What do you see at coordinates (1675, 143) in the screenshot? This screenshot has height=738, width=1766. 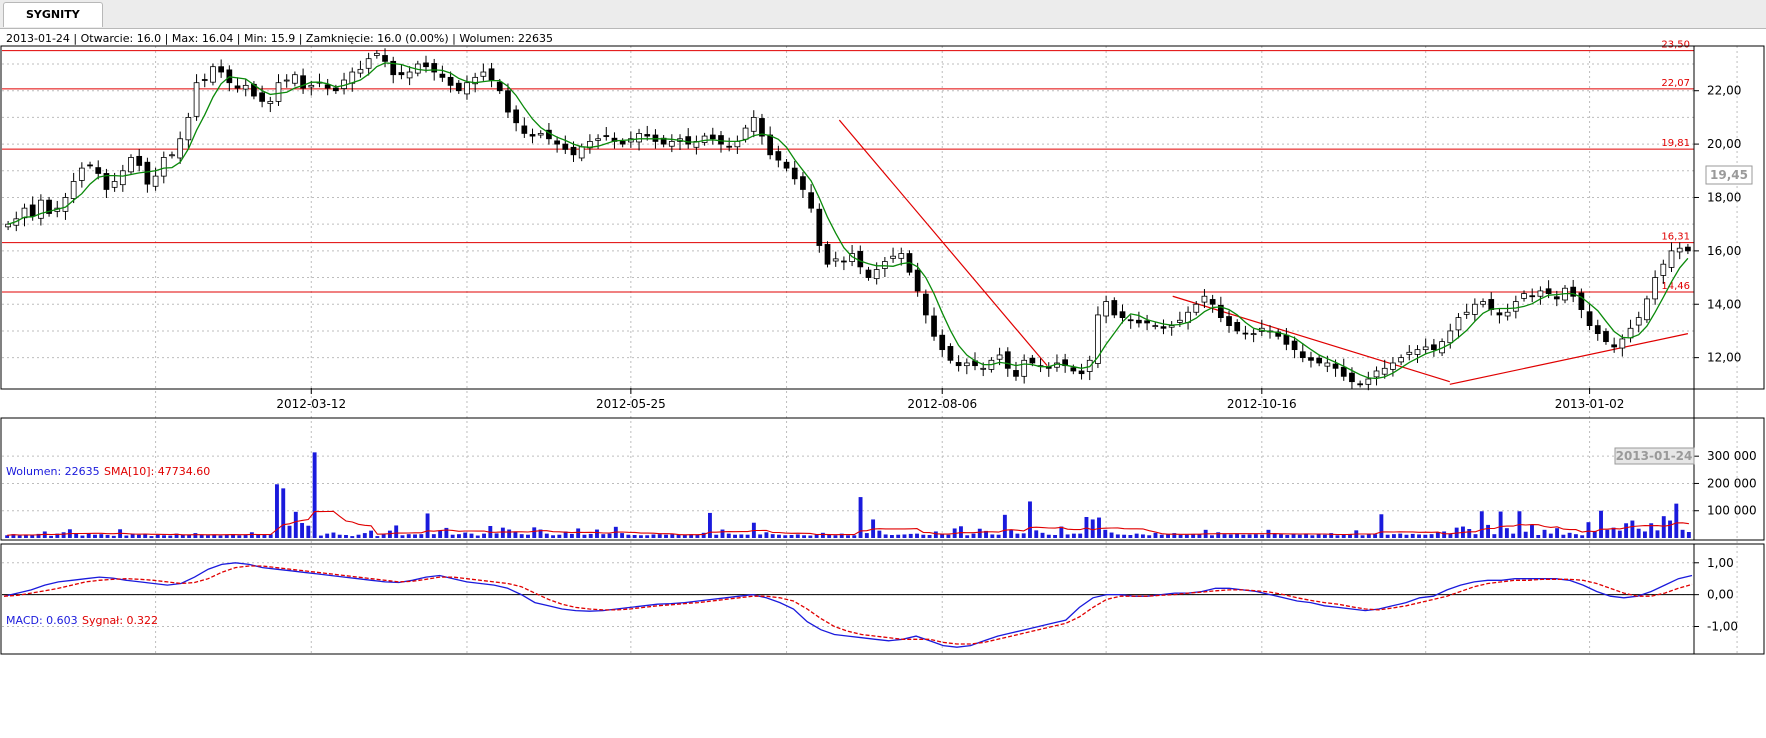 I see `level-label-19,81: 19,81` at bounding box center [1675, 143].